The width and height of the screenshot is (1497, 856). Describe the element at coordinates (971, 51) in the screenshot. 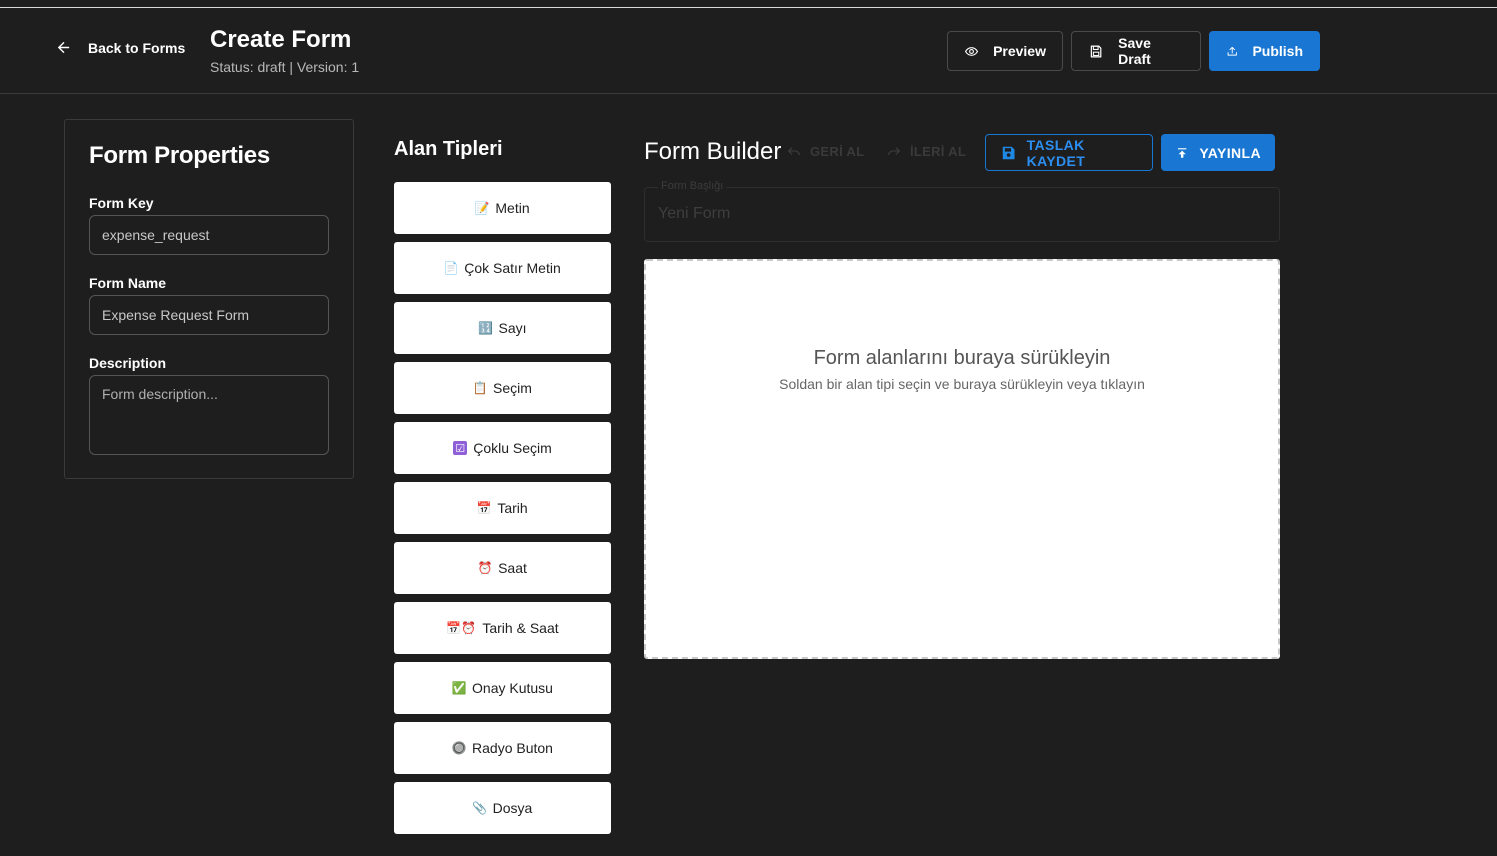

I see `eye-icon` at that location.